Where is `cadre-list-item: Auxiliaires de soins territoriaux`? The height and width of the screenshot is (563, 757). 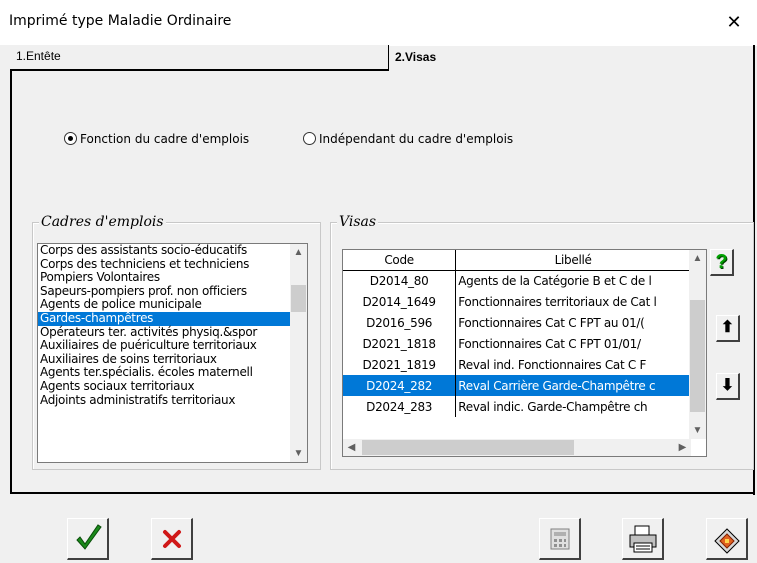 cadre-list-item: Auxiliaires de soins territoriaux is located at coordinates (172, 359).